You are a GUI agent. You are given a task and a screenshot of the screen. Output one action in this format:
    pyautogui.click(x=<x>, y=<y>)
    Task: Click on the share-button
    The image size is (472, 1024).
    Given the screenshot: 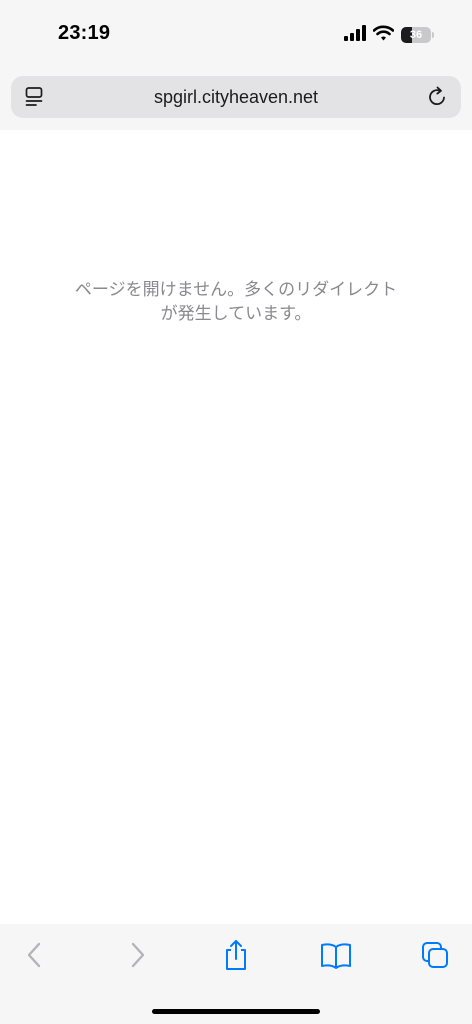 What is the action you would take?
    pyautogui.click(x=236, y=957)
    